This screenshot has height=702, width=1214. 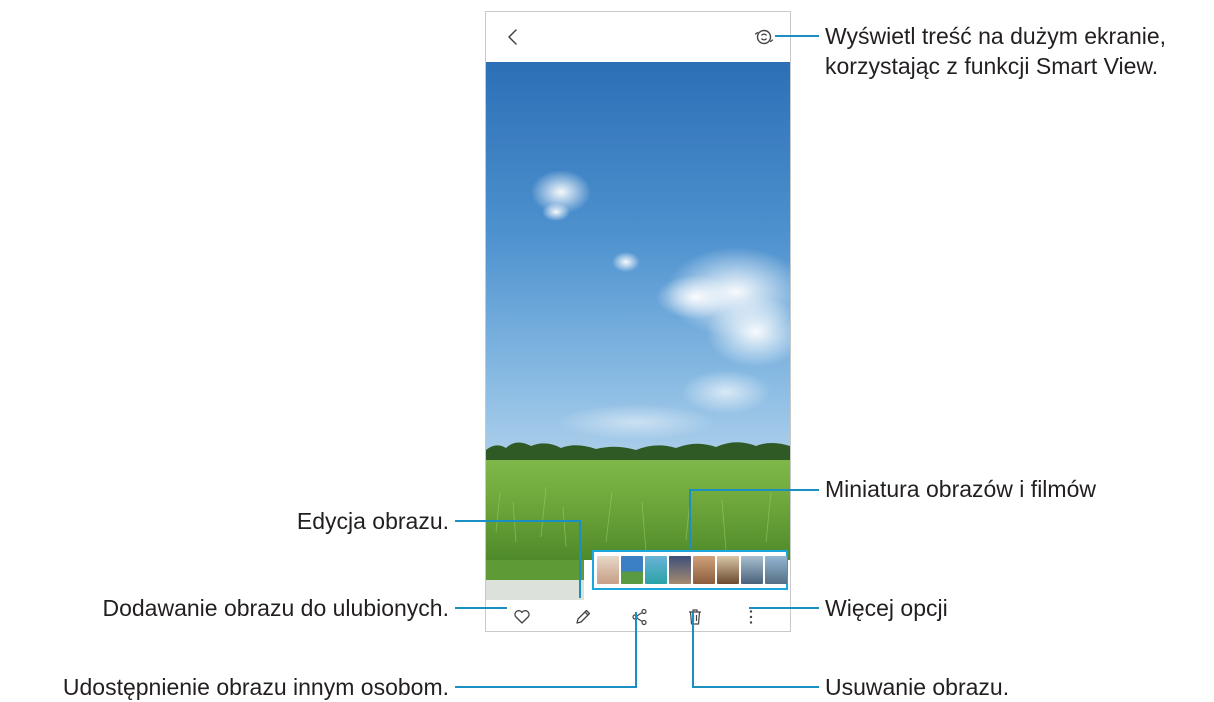 I want to click on callout-smart-view-line2: korzystając z funkcji Smart View., so click(x=992, y=66).